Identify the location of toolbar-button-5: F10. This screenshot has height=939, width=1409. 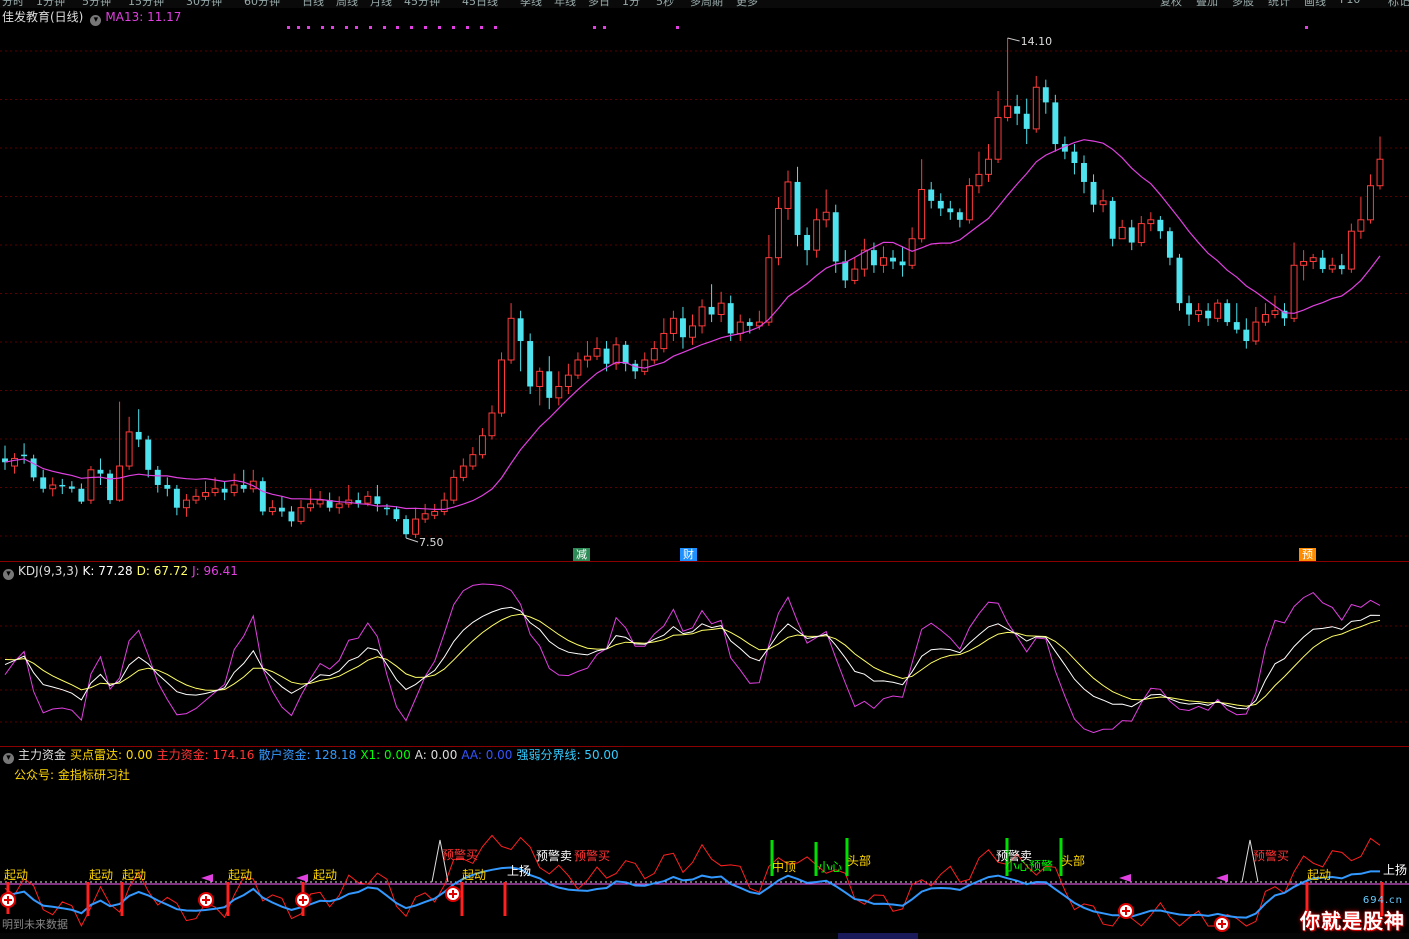
(1350, 3).